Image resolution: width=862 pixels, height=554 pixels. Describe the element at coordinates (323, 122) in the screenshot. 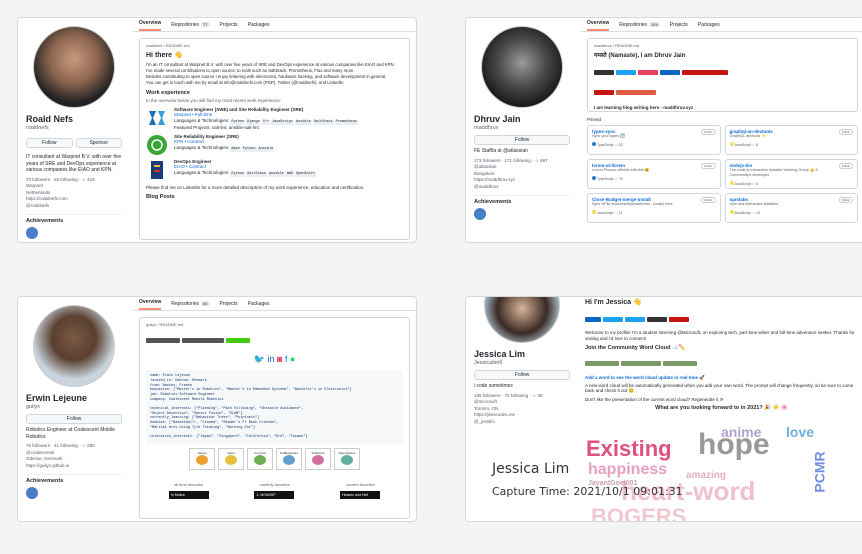

I see `tech-chip: SaltStack` at that location.